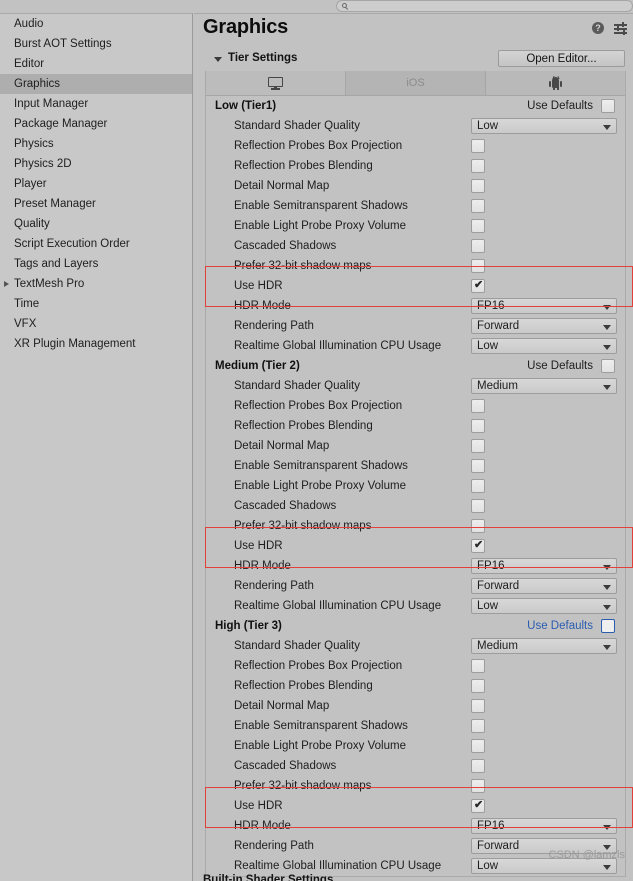  What do you see at coordinates (96, 264) in the screenshot?
I see `sidebar-item-tags-and-layers: Tags and Layers` at bounding box center [96, 264].